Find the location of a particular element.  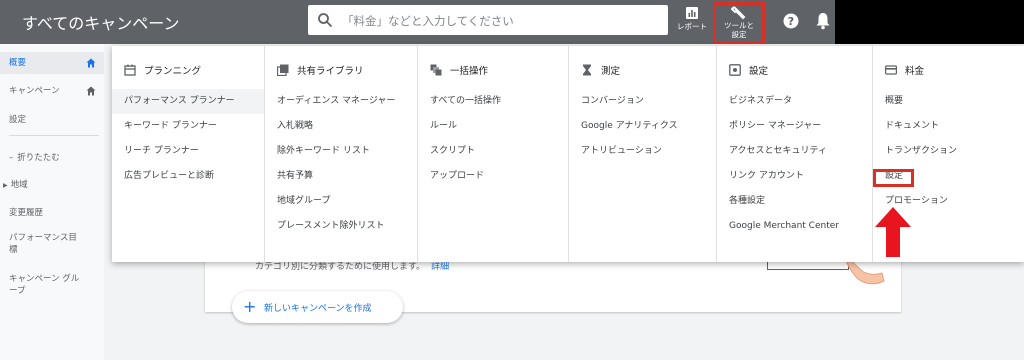

nav-item-campaigns: キャンペーン is located at coordinates (52, 91).